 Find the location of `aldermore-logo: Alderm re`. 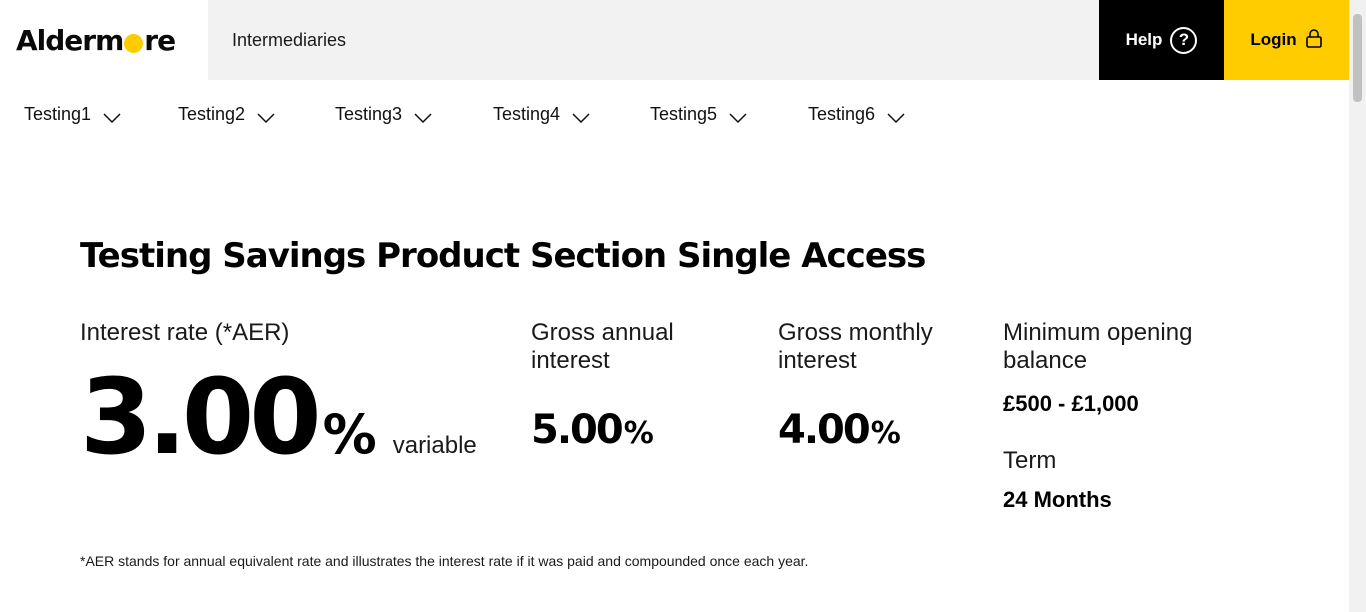

aldermore-logo: Alderm re is located at coordinates (96, 40).